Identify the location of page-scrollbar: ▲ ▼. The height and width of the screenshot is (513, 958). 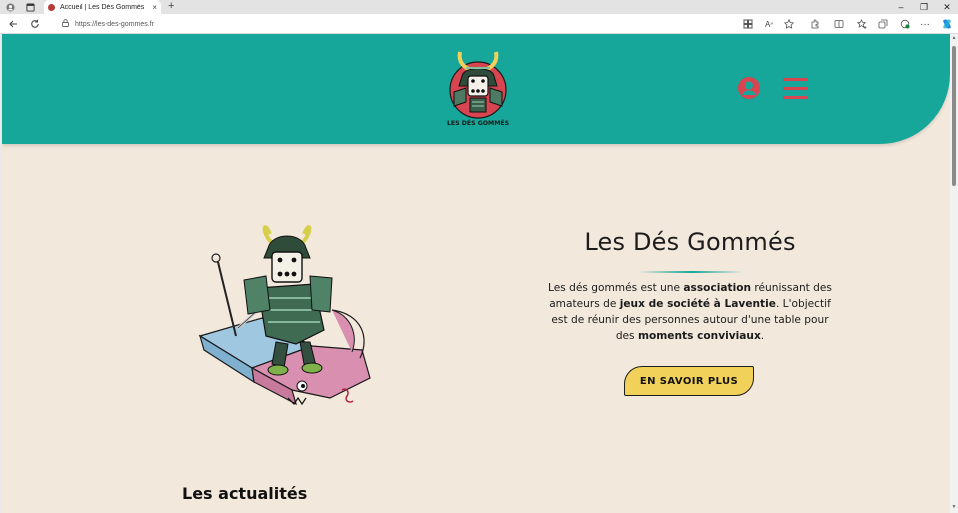
(954, 273).